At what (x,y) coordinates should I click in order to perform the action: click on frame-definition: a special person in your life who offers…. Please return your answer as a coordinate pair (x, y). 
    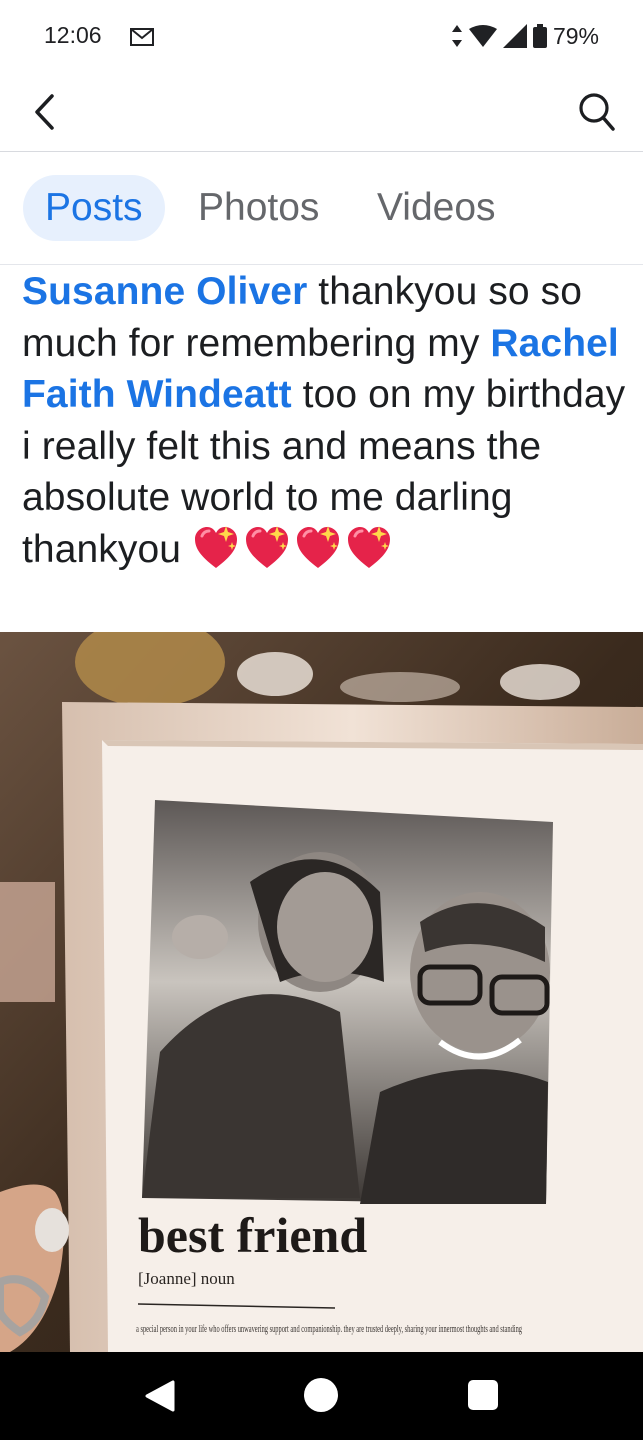
    Looking at the image, I should click on (329, 1329).